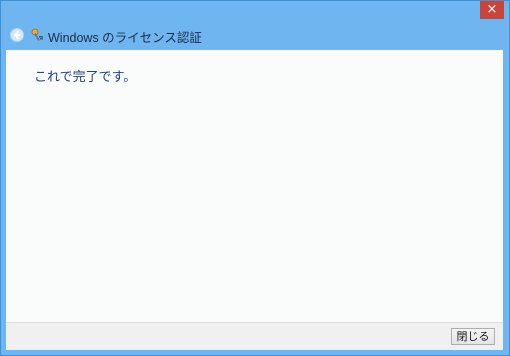 The width and height of the screenshot is (510, 356). I want to click on back-arrow-icon, so click(17, 35).